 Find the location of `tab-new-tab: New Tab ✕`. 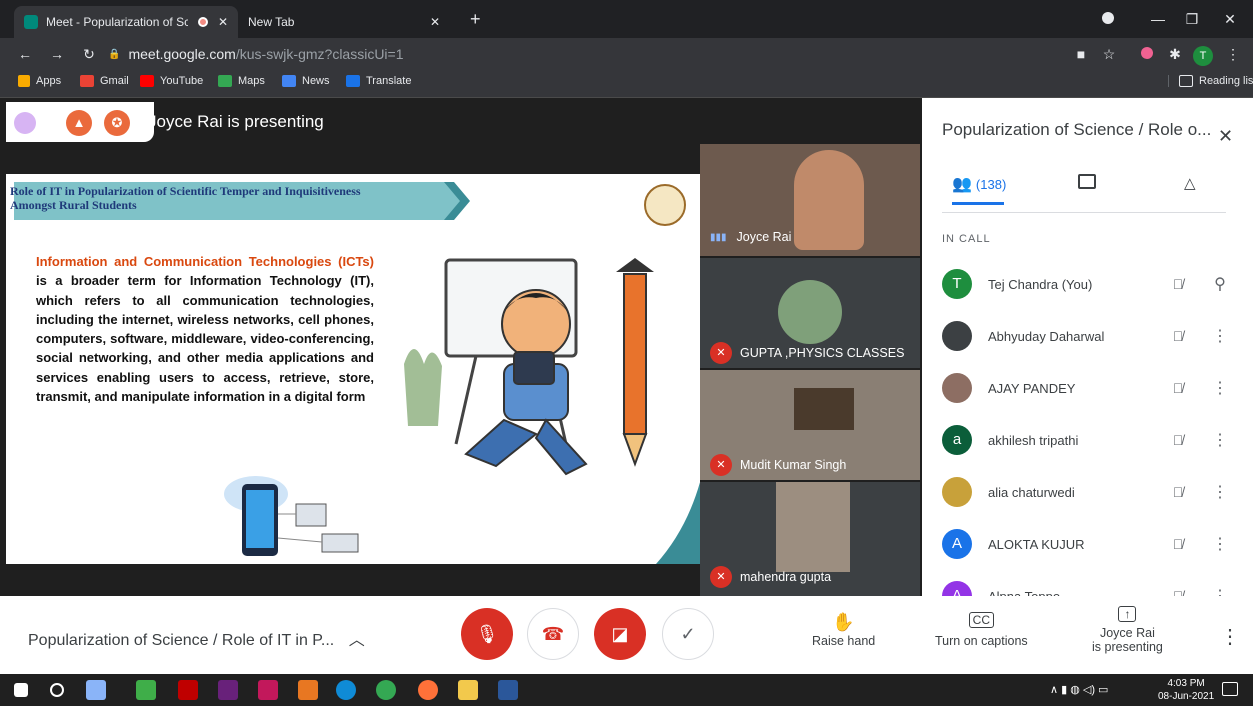

tab-new-tab: New Tab ✕ is located at coordinates (348, 22).